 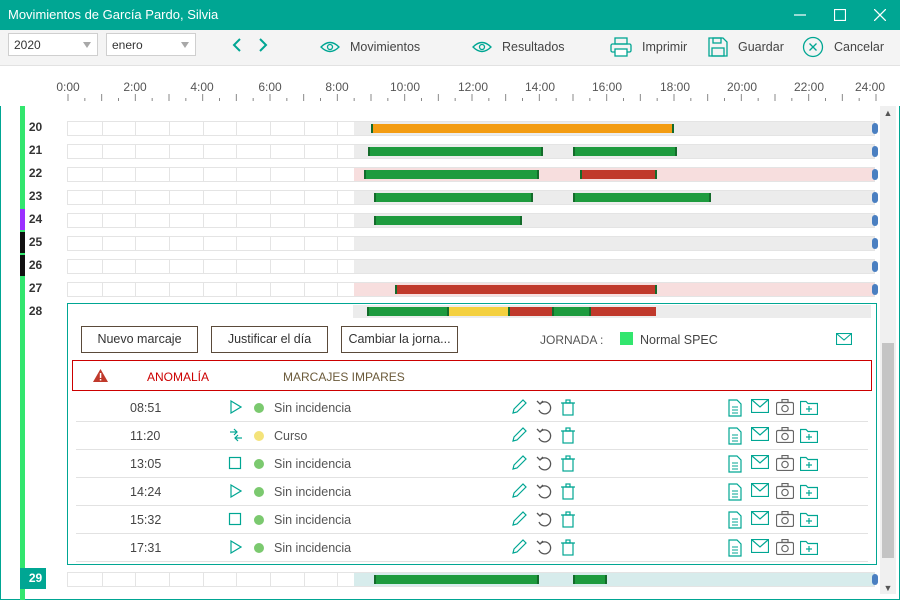 I want to click on imprimir-button: Imprimir, so click(x=648, y=47).